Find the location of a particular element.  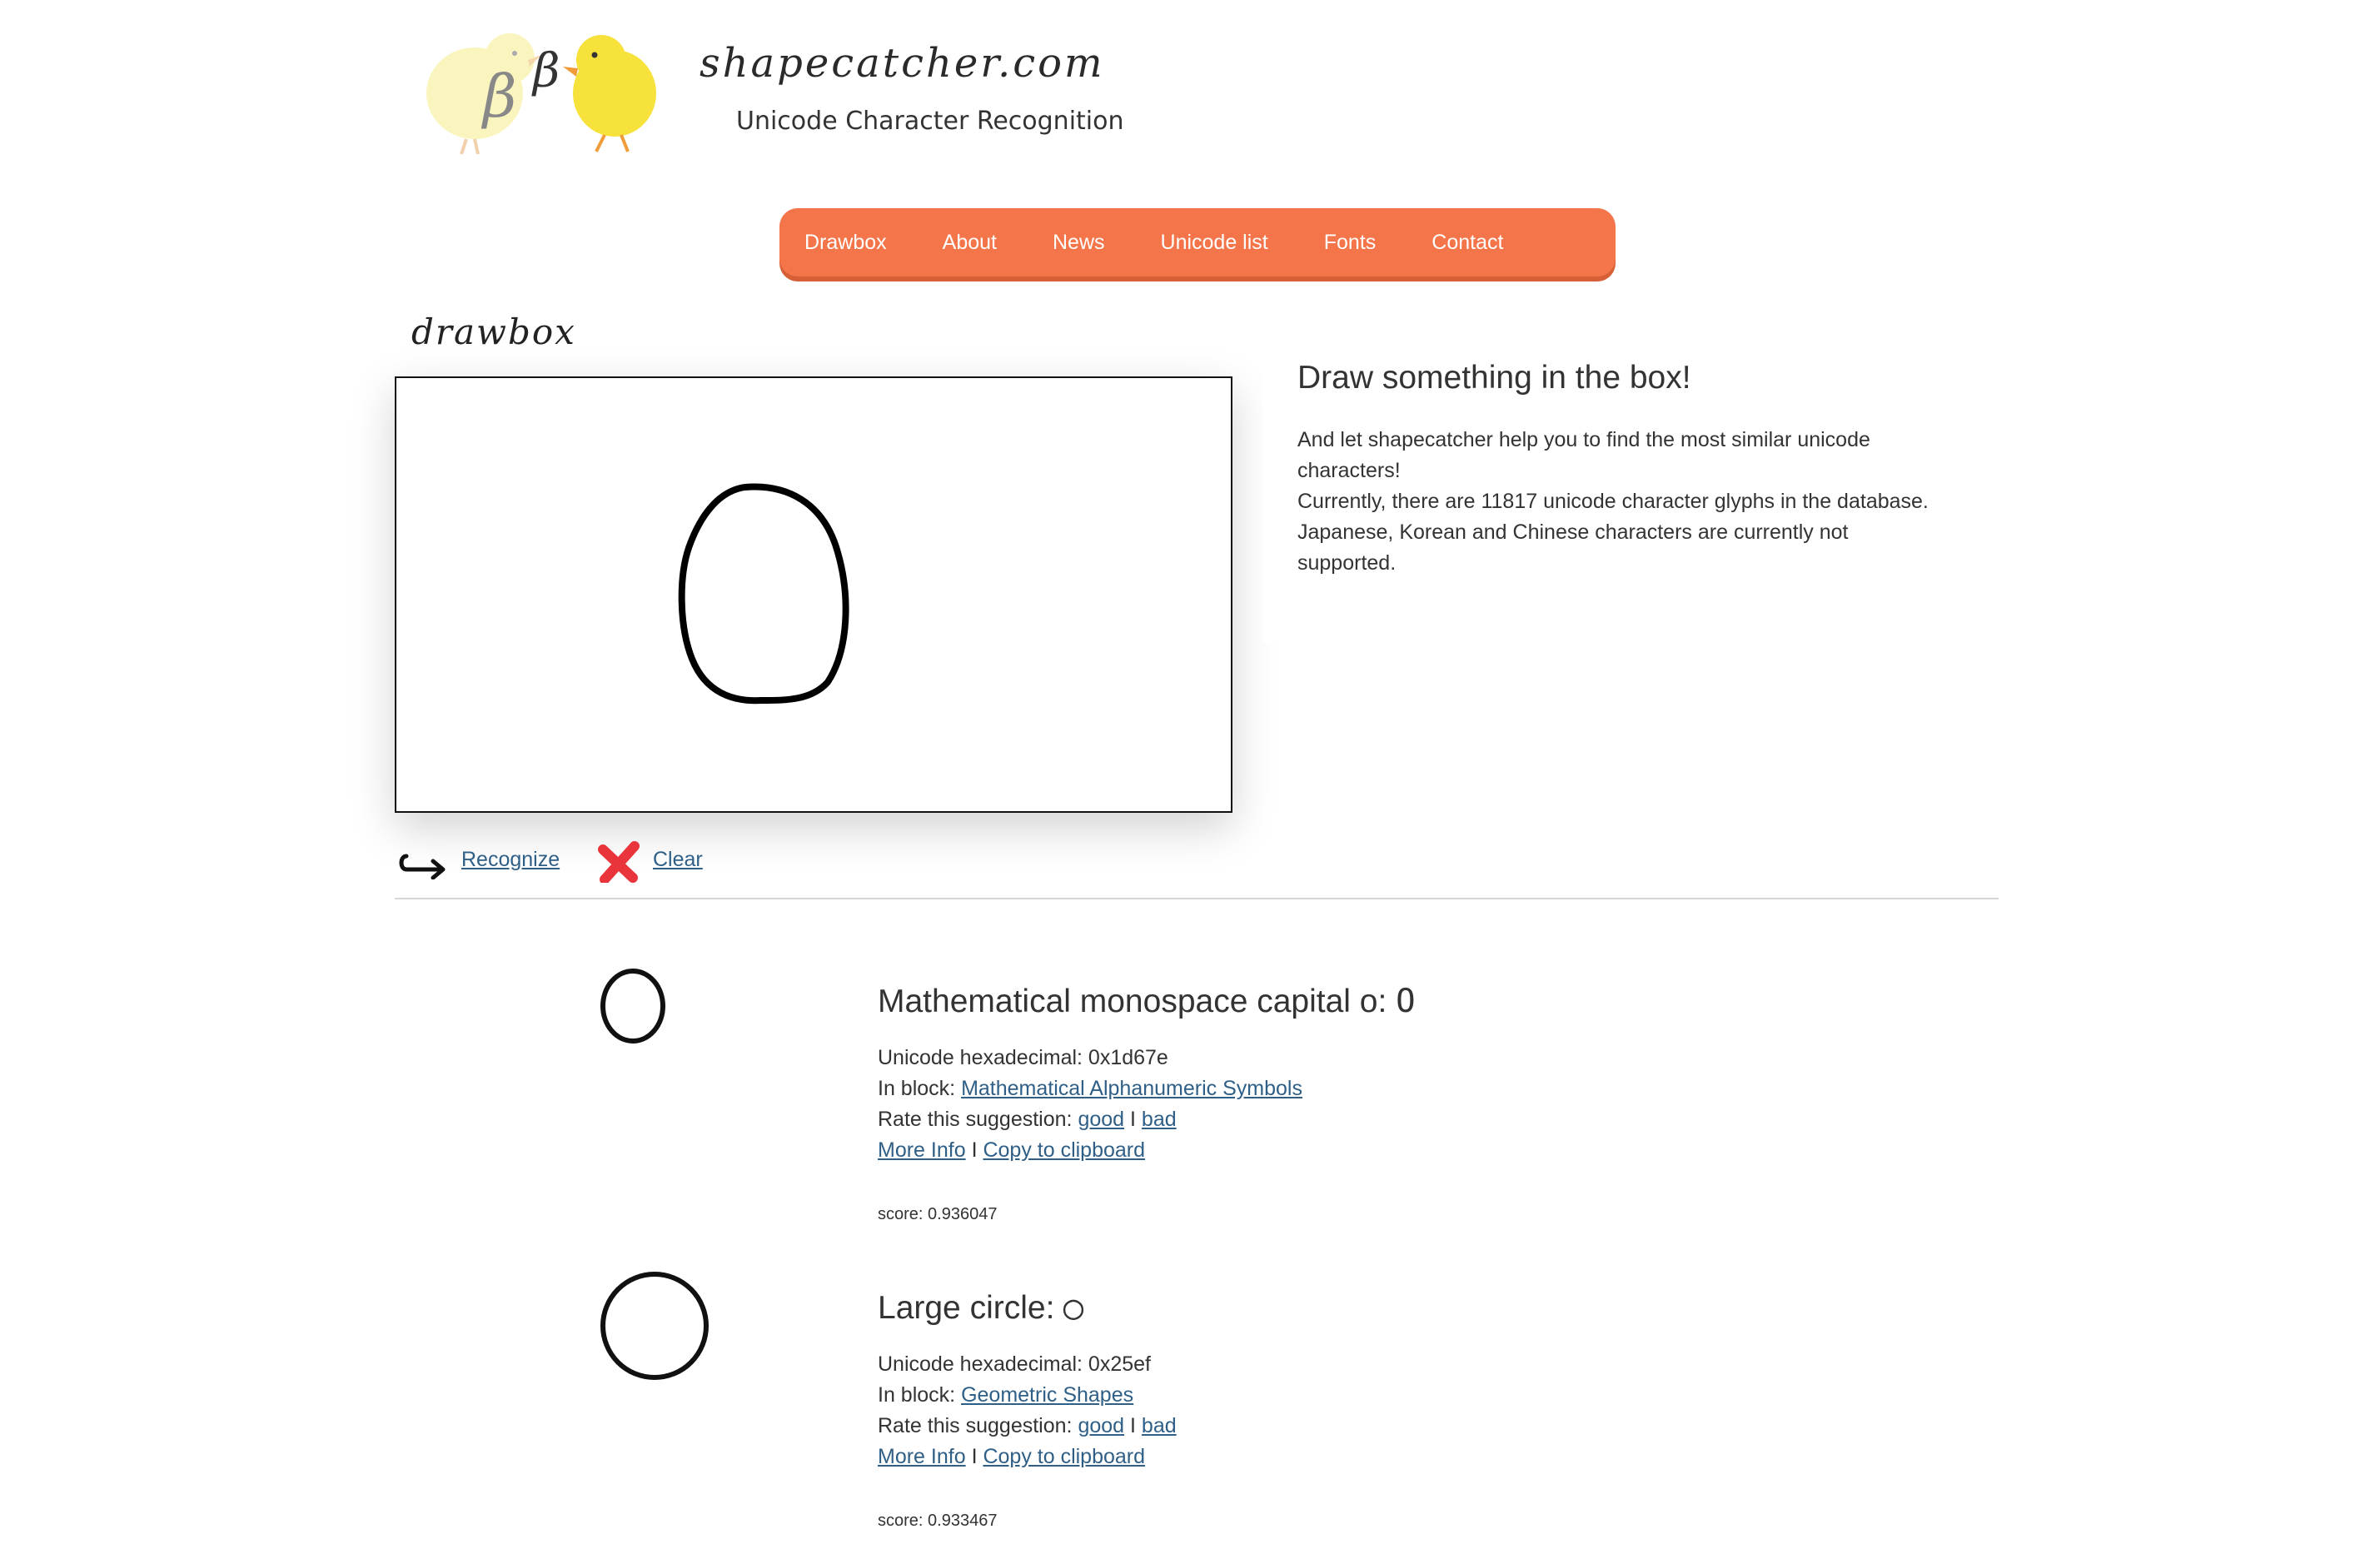

result-title: Large circle: ◯ is located at coordinates (981, 1308).